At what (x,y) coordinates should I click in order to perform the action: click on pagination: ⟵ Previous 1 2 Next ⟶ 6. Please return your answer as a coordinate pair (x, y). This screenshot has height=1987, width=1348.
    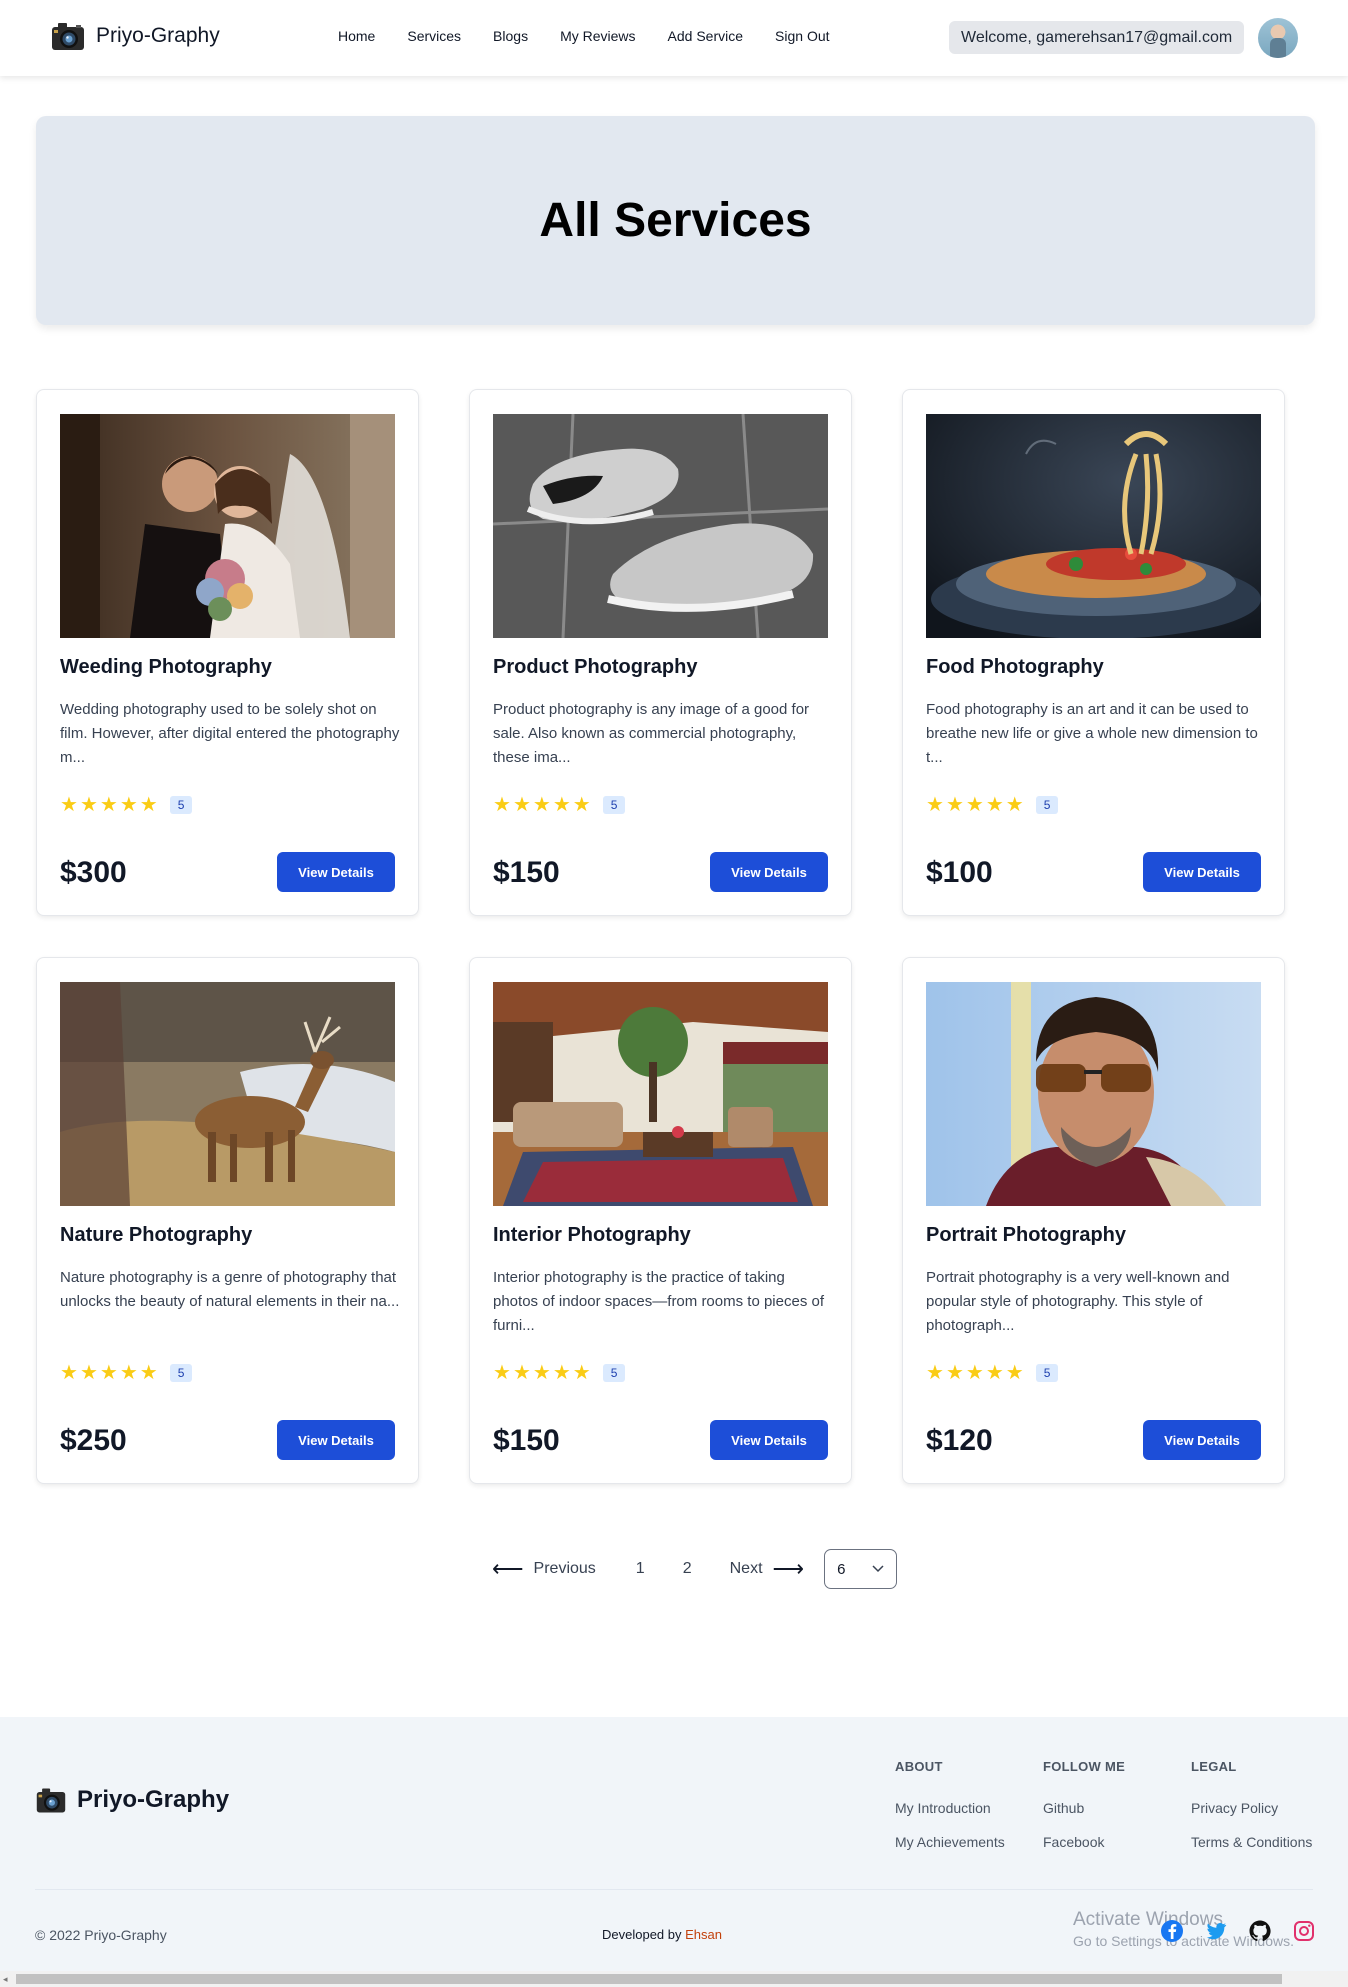
    Looking at the image, I should click on (695, 1569).